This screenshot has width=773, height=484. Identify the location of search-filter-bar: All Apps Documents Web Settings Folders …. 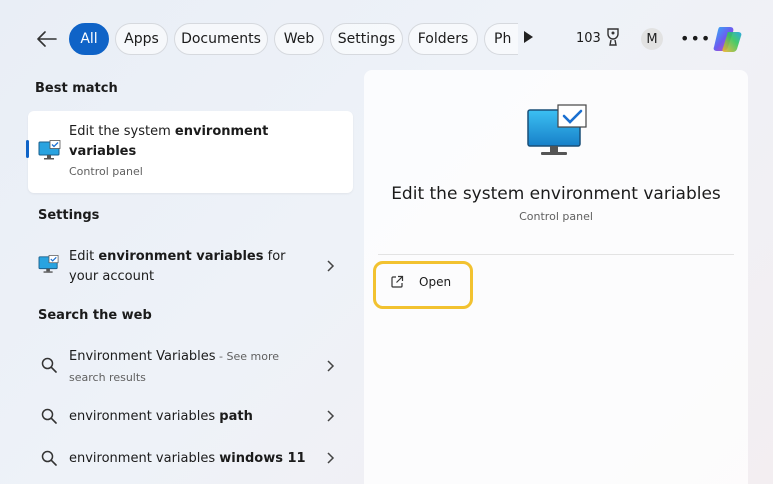
(386, 36).